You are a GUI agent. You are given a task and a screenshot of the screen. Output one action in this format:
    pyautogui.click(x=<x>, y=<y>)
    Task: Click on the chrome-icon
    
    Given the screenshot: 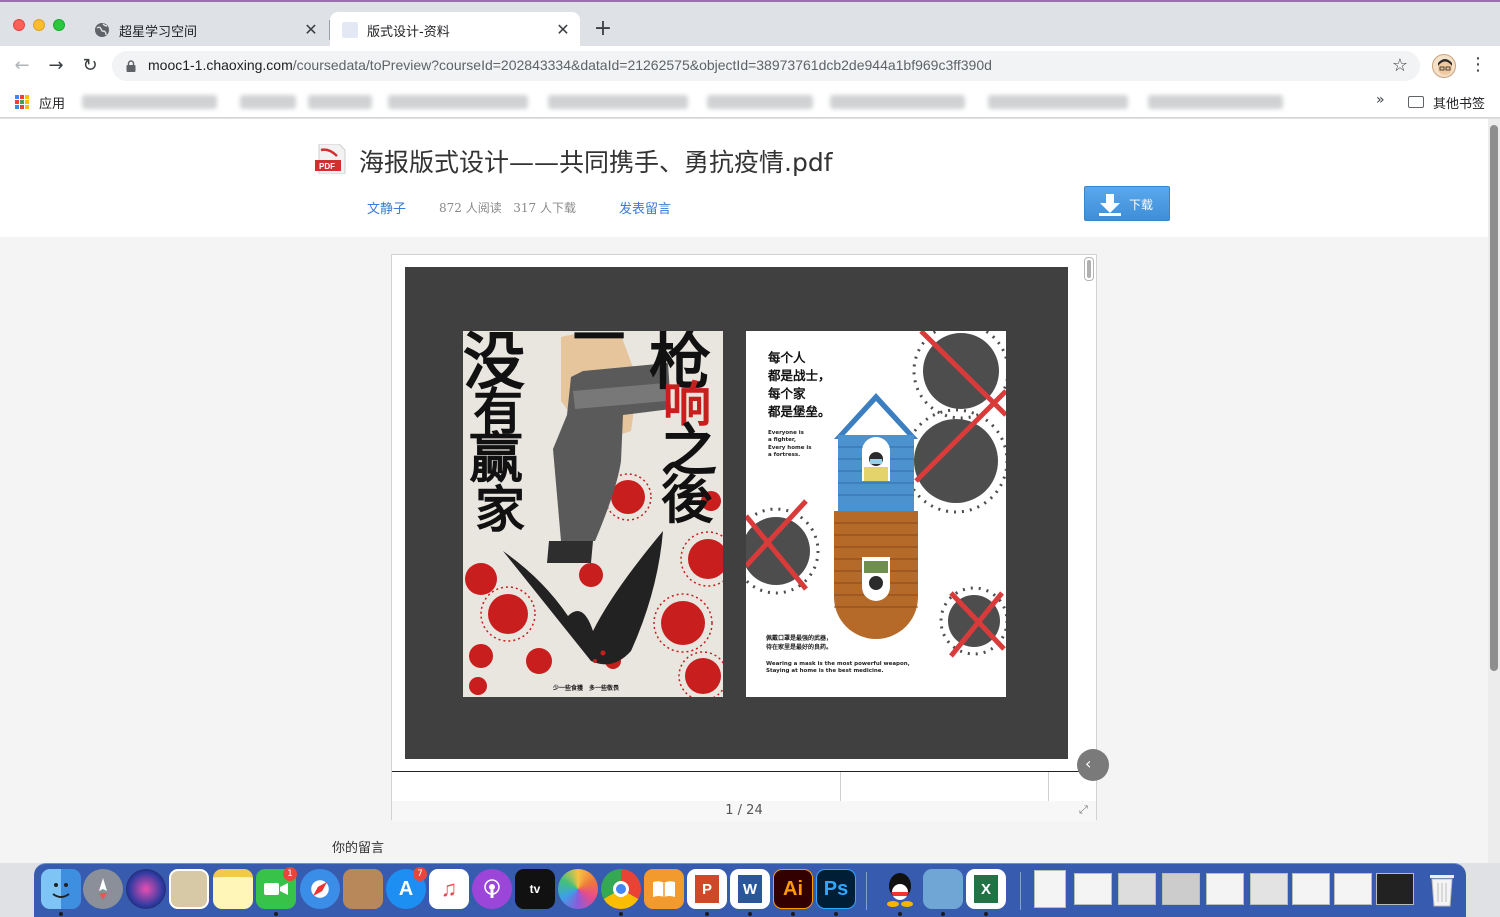 What is the action you would take?
    pyautogui.click(x=621, y=889)
    